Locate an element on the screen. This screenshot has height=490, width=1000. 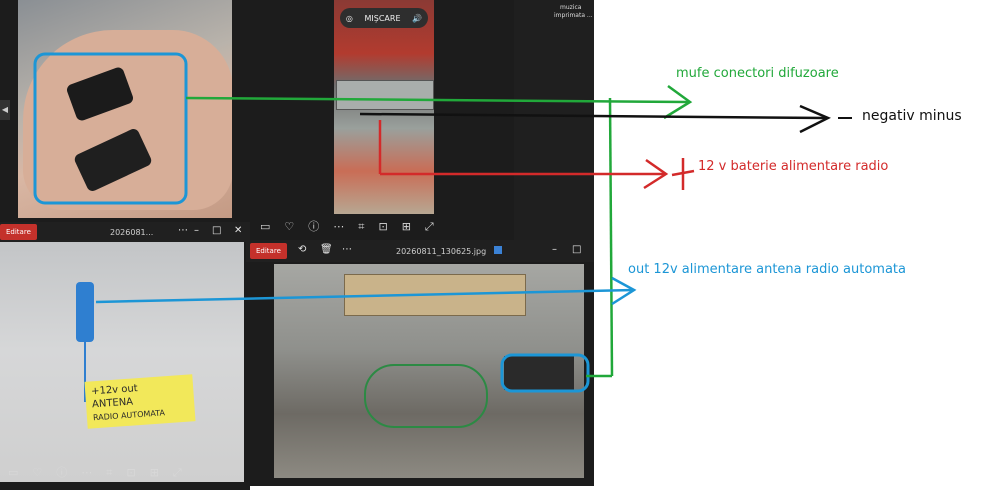
blue-annotation-label: out 12v alimentare antena radio automata is located at coordinates (767, 269).